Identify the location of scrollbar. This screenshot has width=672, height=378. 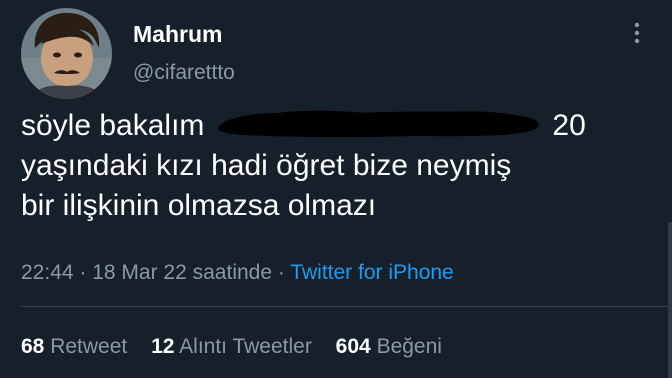
(670, 300).